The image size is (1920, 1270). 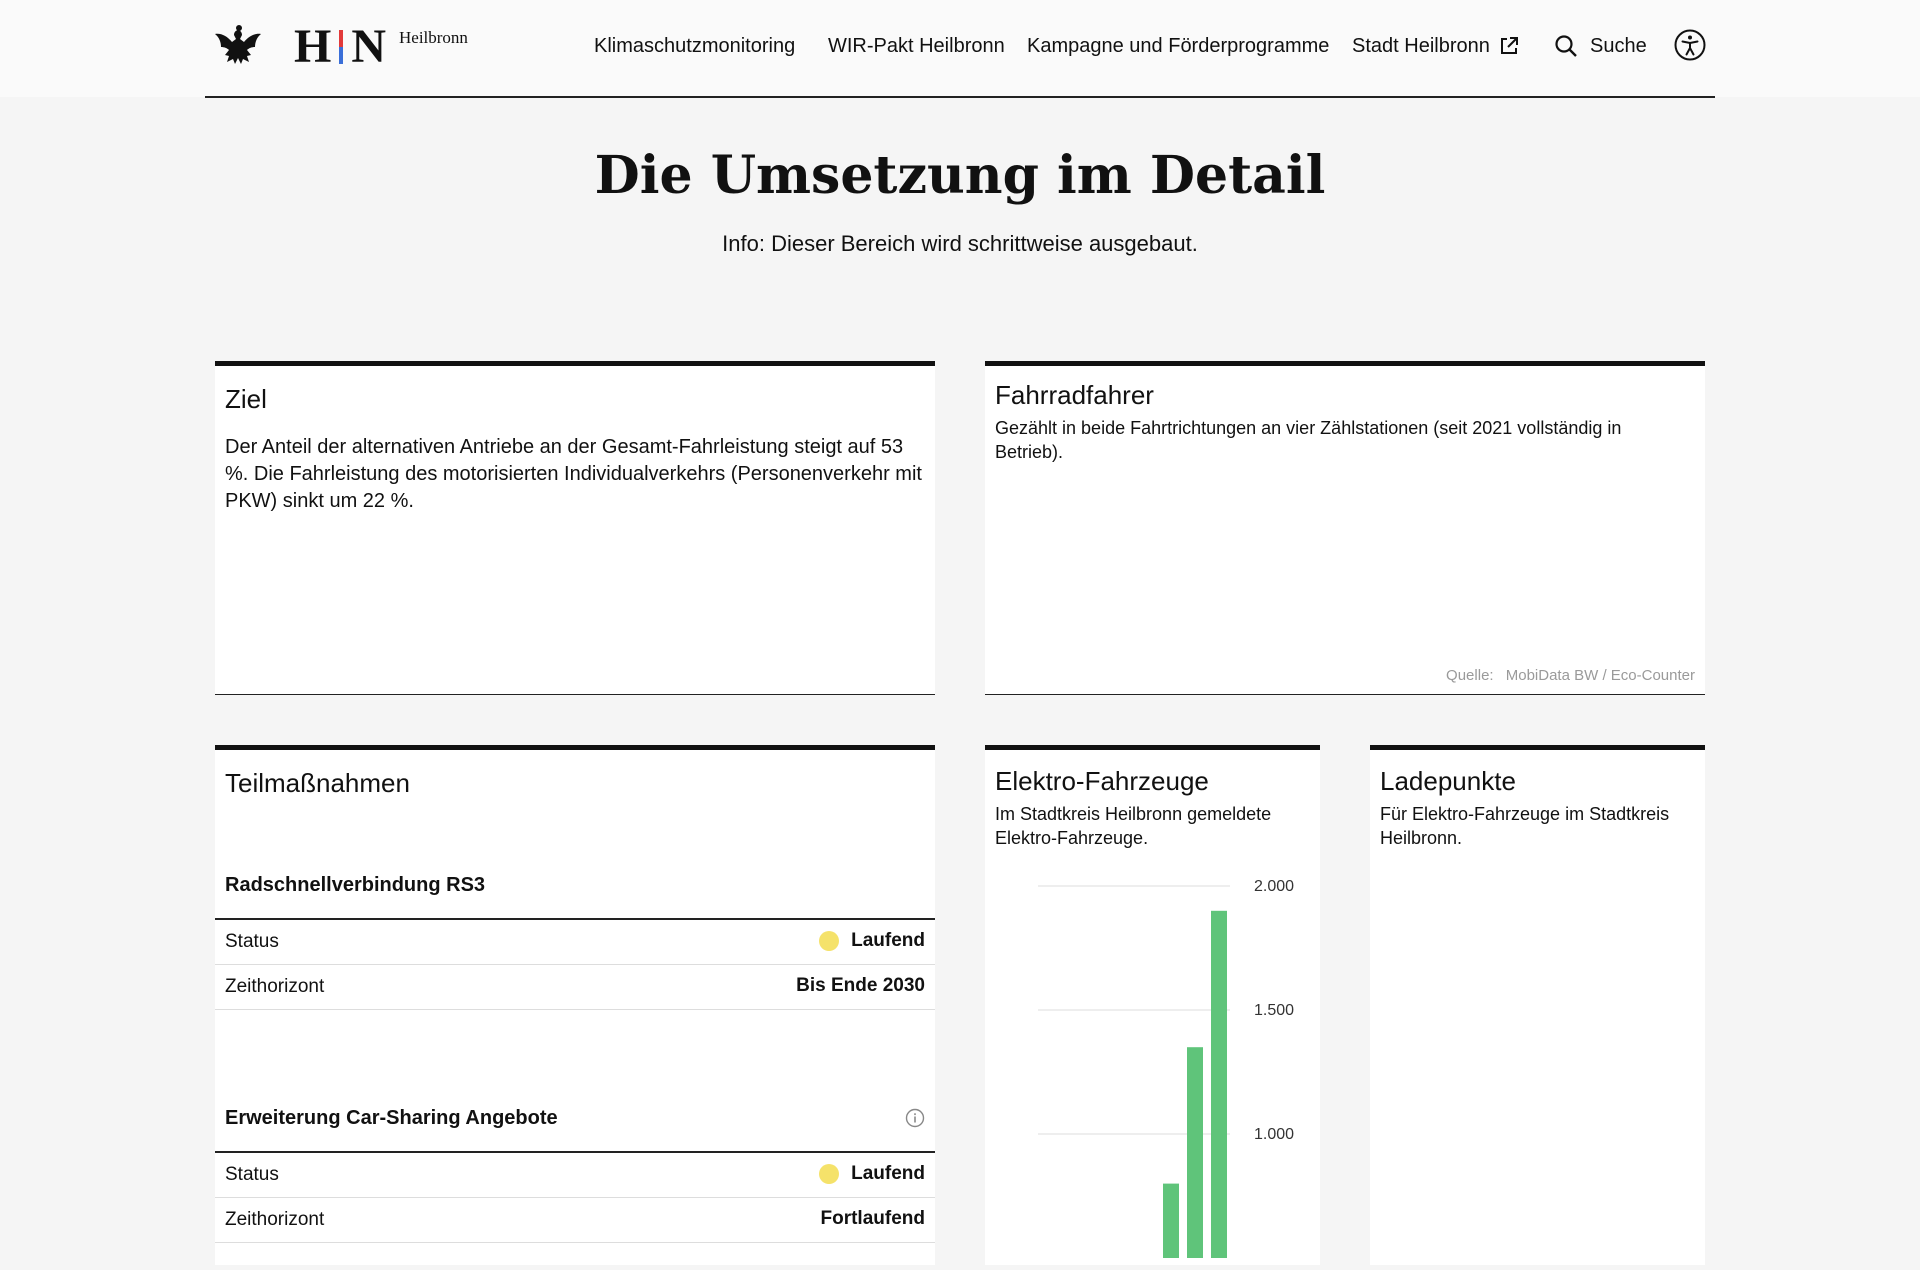 I want to click on charging-description-line: Für Elektro-Fahrzeuge im Stadtkreis, so click(x=1525, y=814).